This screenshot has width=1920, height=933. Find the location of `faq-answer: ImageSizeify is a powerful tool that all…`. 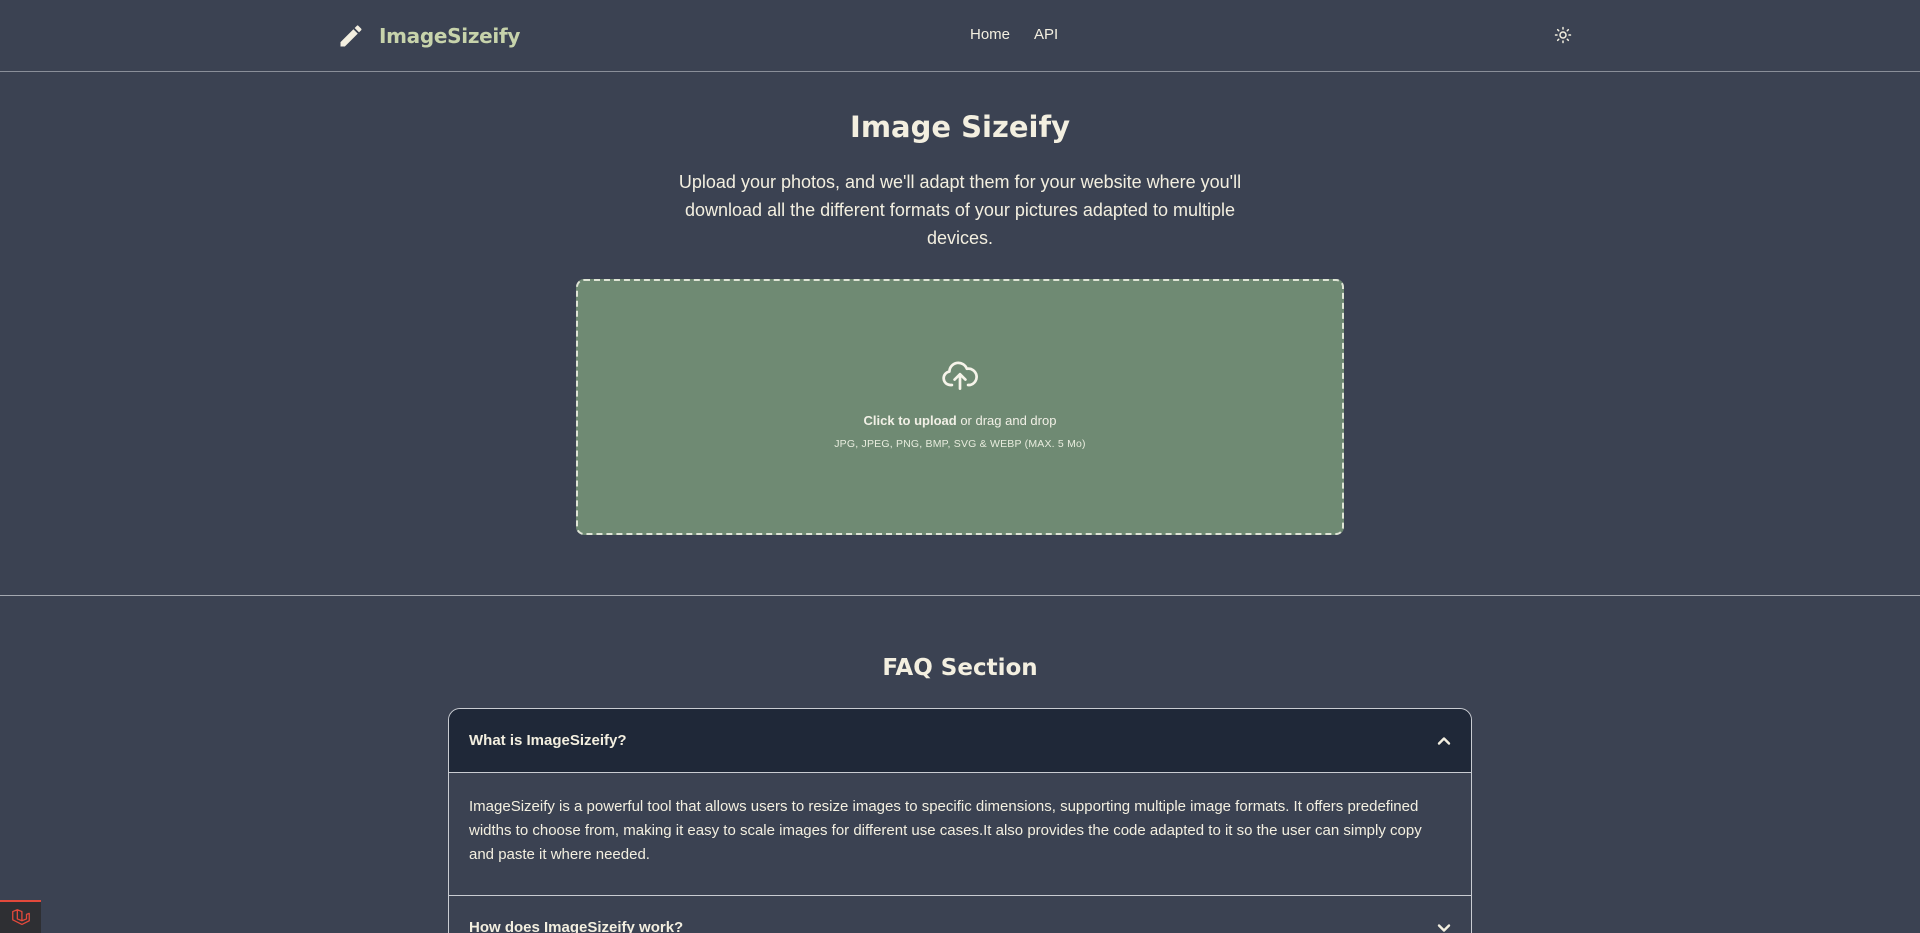

faq-answer: ImageSizeify is a powerful tool that all… is located at coordinates (945, 830).